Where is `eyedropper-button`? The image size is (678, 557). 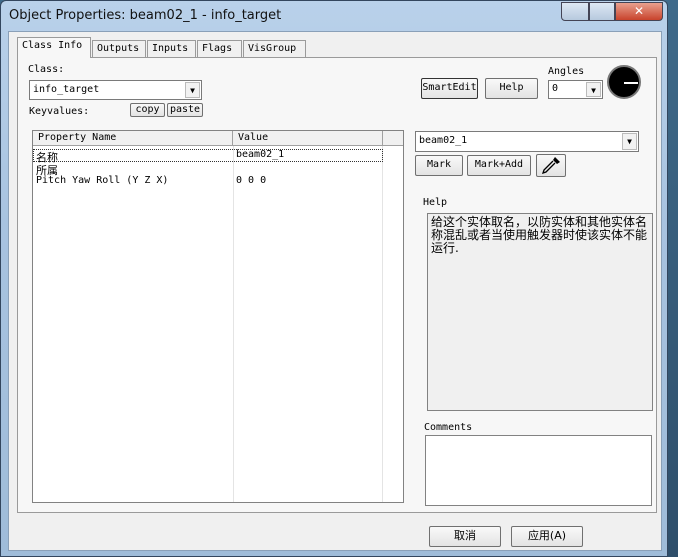 eyedropper-button is located at coordinates (551, 165).